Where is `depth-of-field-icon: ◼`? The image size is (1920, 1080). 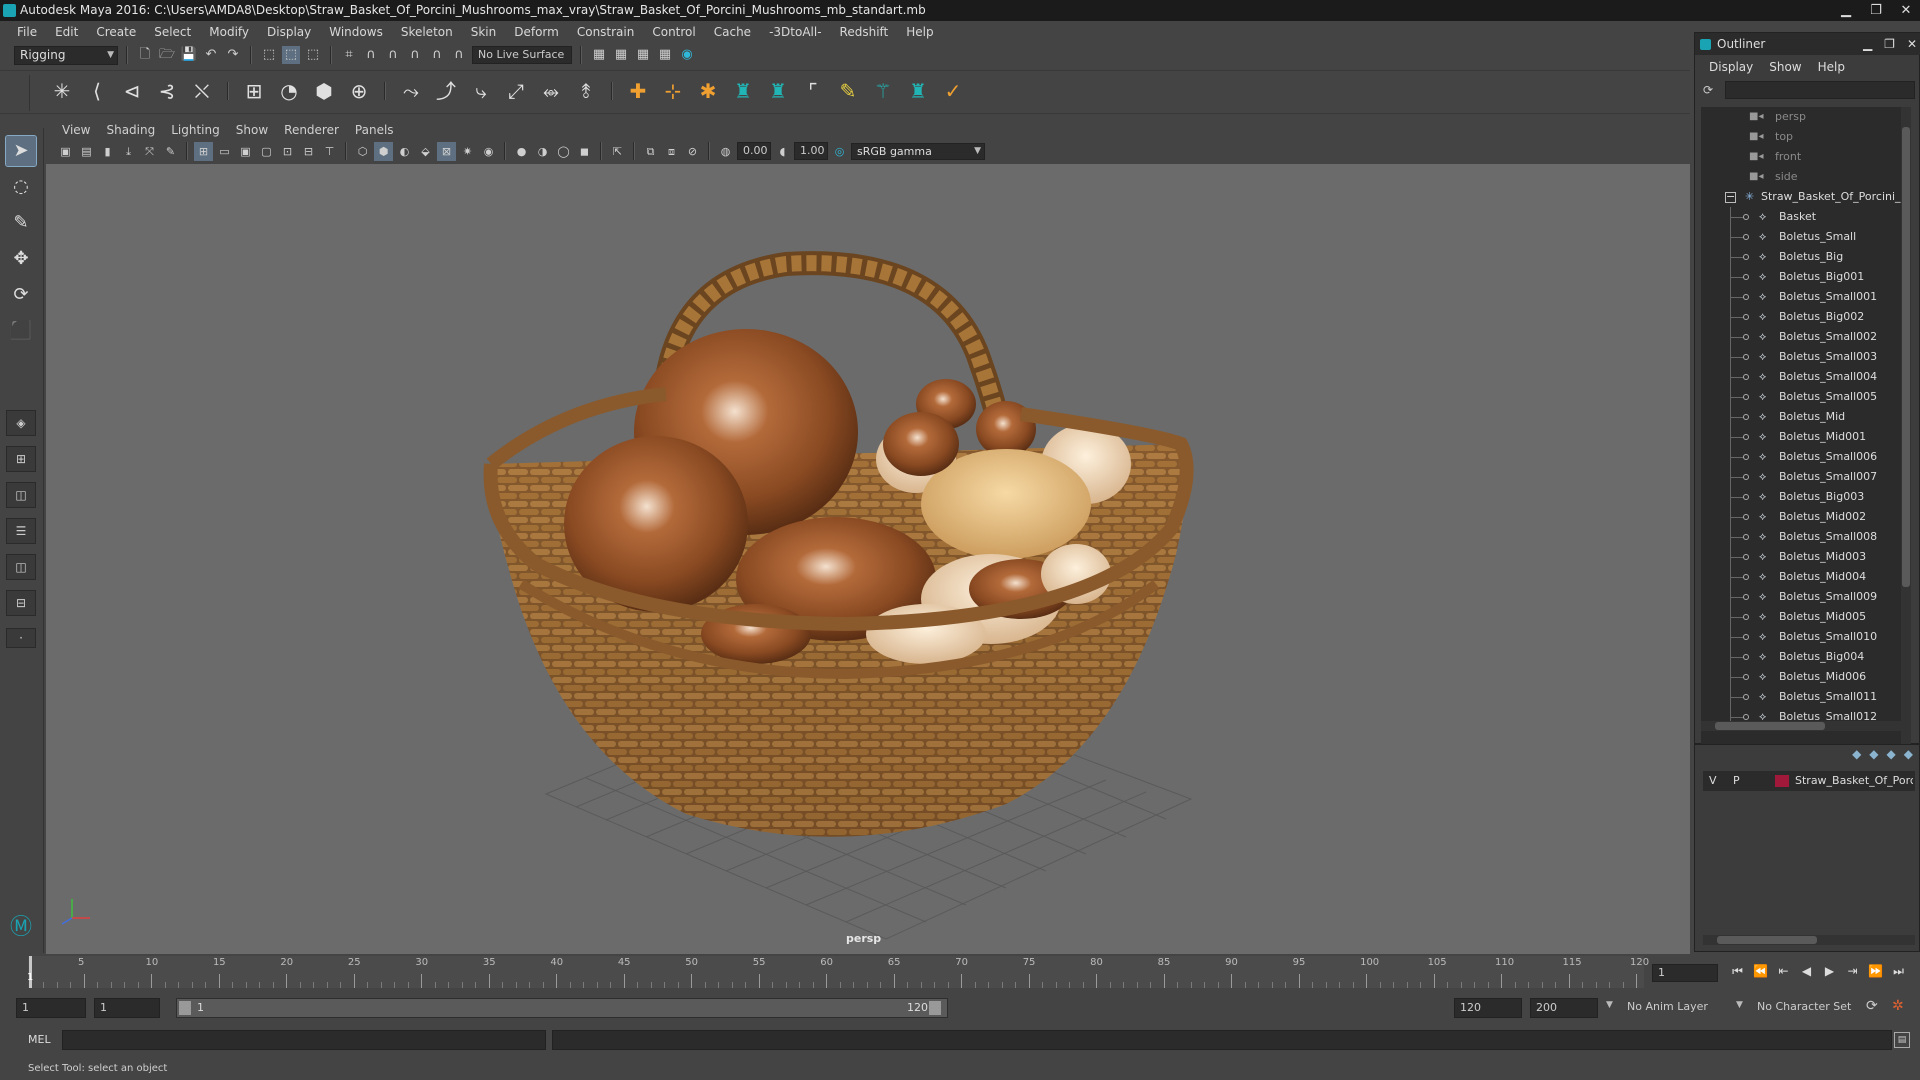
depth-of-field-icon: ◼ is located at coordinates (584, 151).